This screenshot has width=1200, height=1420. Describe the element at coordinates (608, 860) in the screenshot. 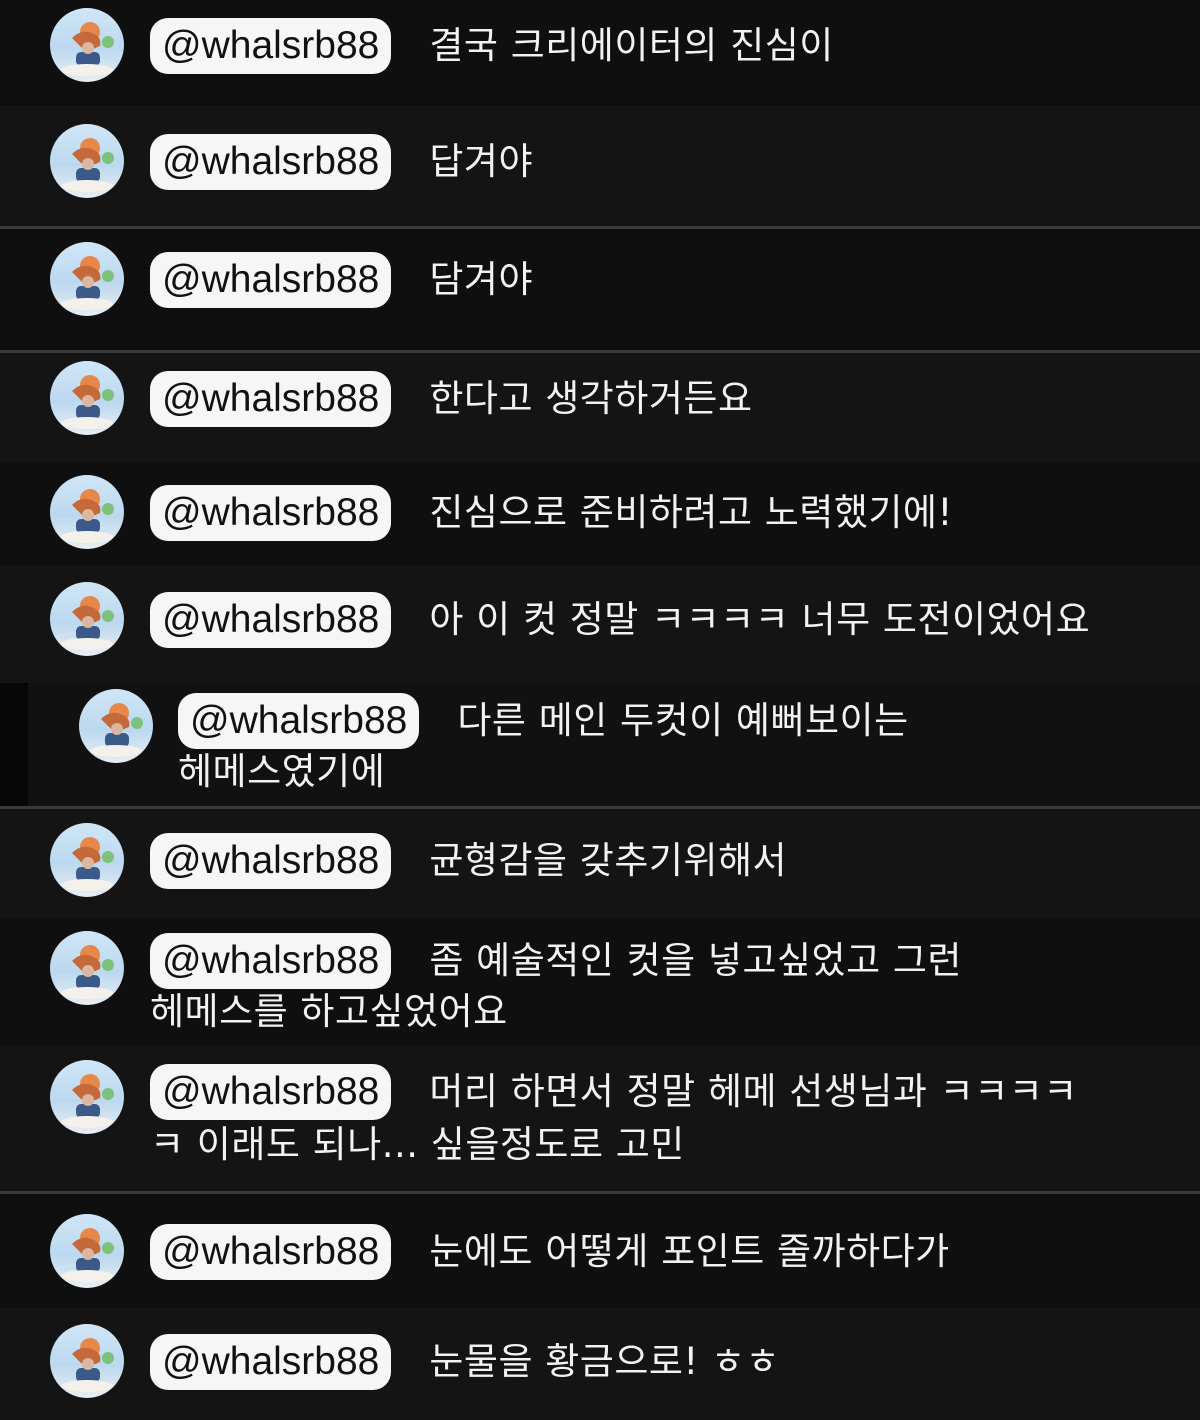

I see `comment-text: 균형감을 갖추기위해서` at that location.